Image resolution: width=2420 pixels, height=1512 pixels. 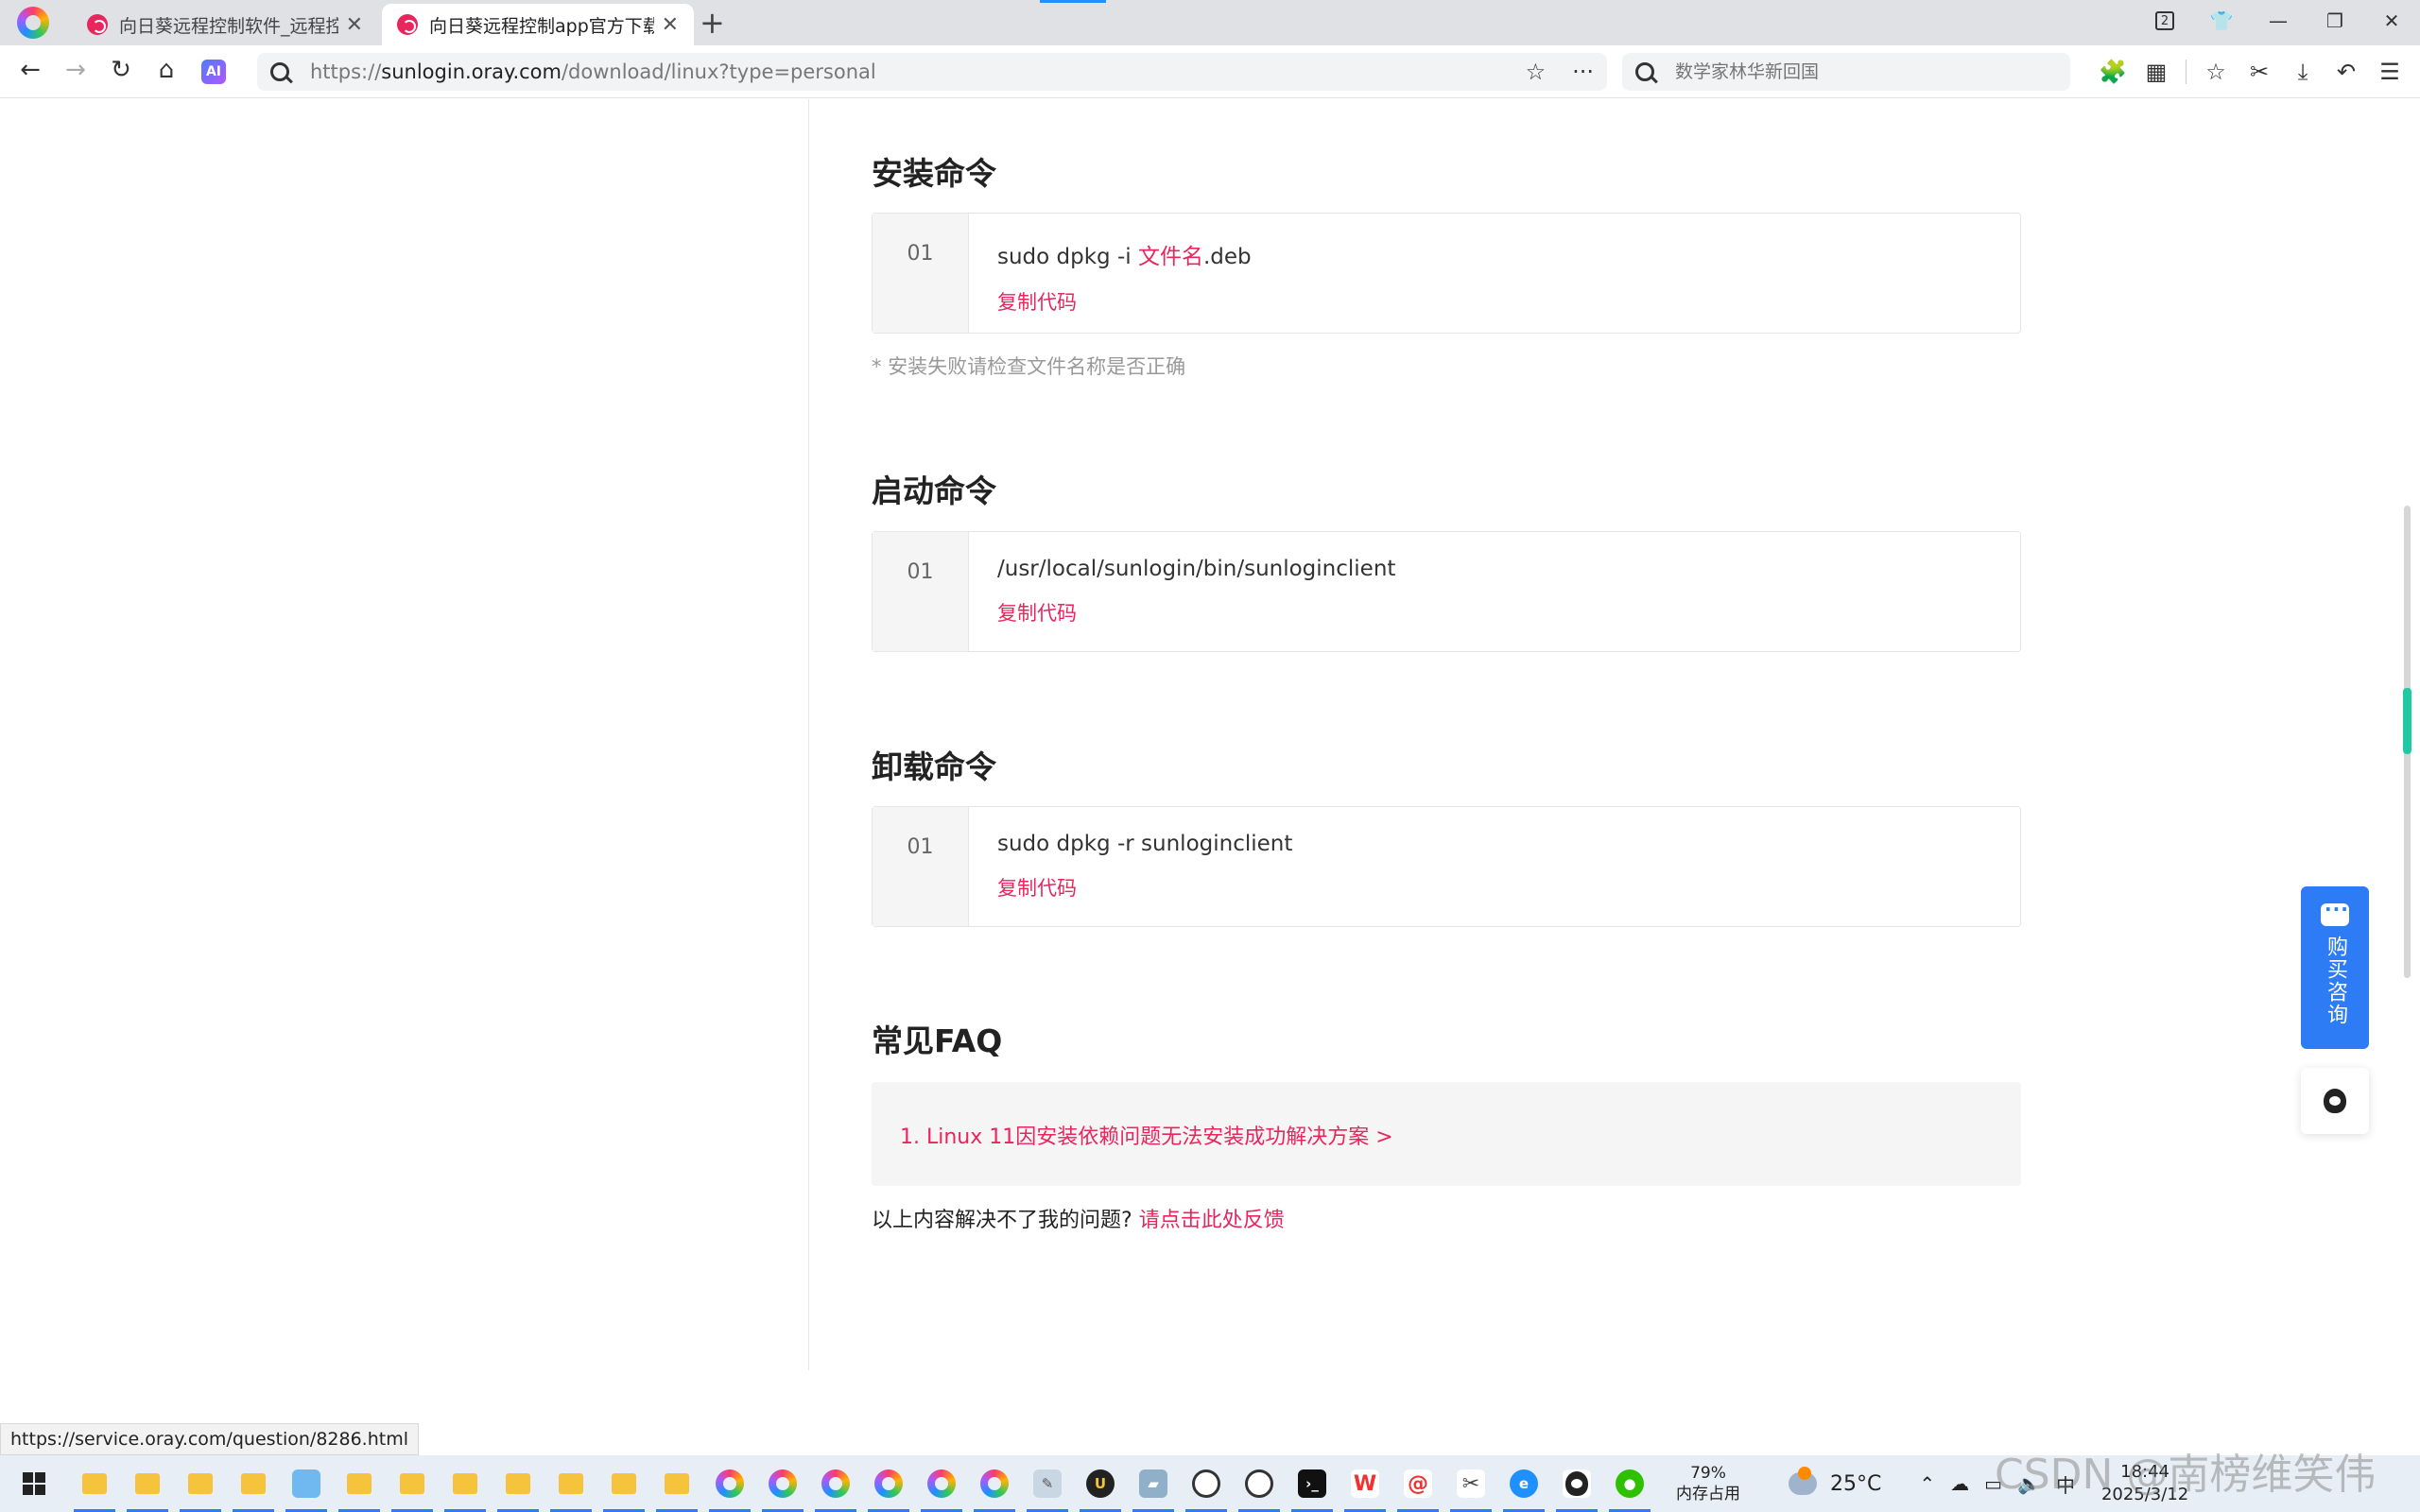 I want to click on taskbar-tools-app: ✂, so click(x=1470, y=1483).